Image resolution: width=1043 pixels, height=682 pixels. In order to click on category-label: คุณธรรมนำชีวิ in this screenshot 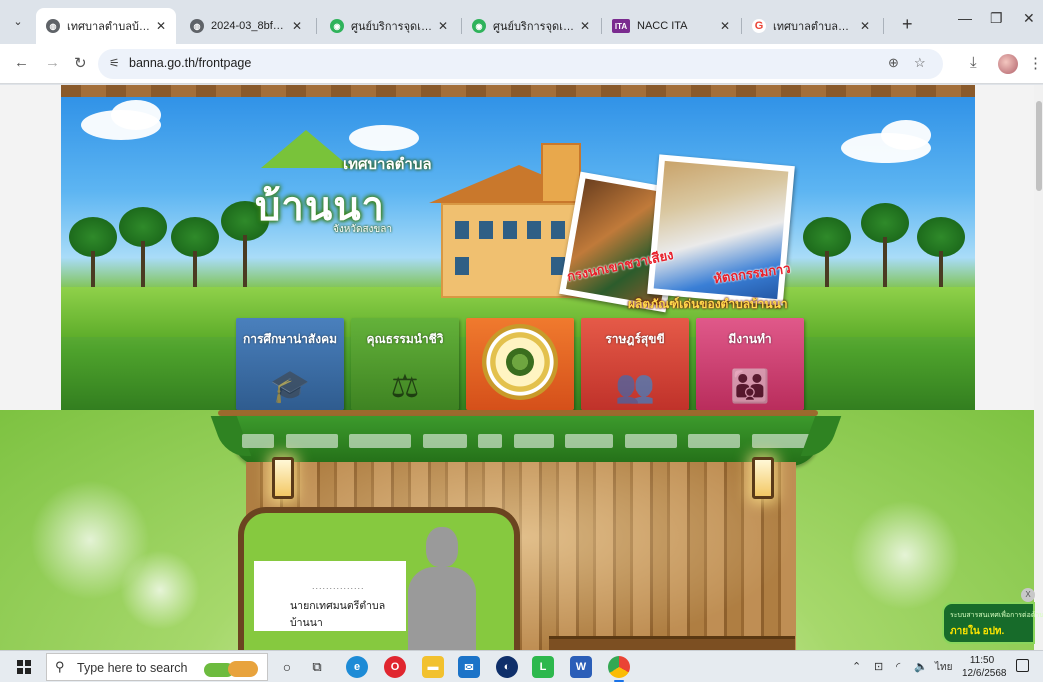, I will do `click(405, 339)`.